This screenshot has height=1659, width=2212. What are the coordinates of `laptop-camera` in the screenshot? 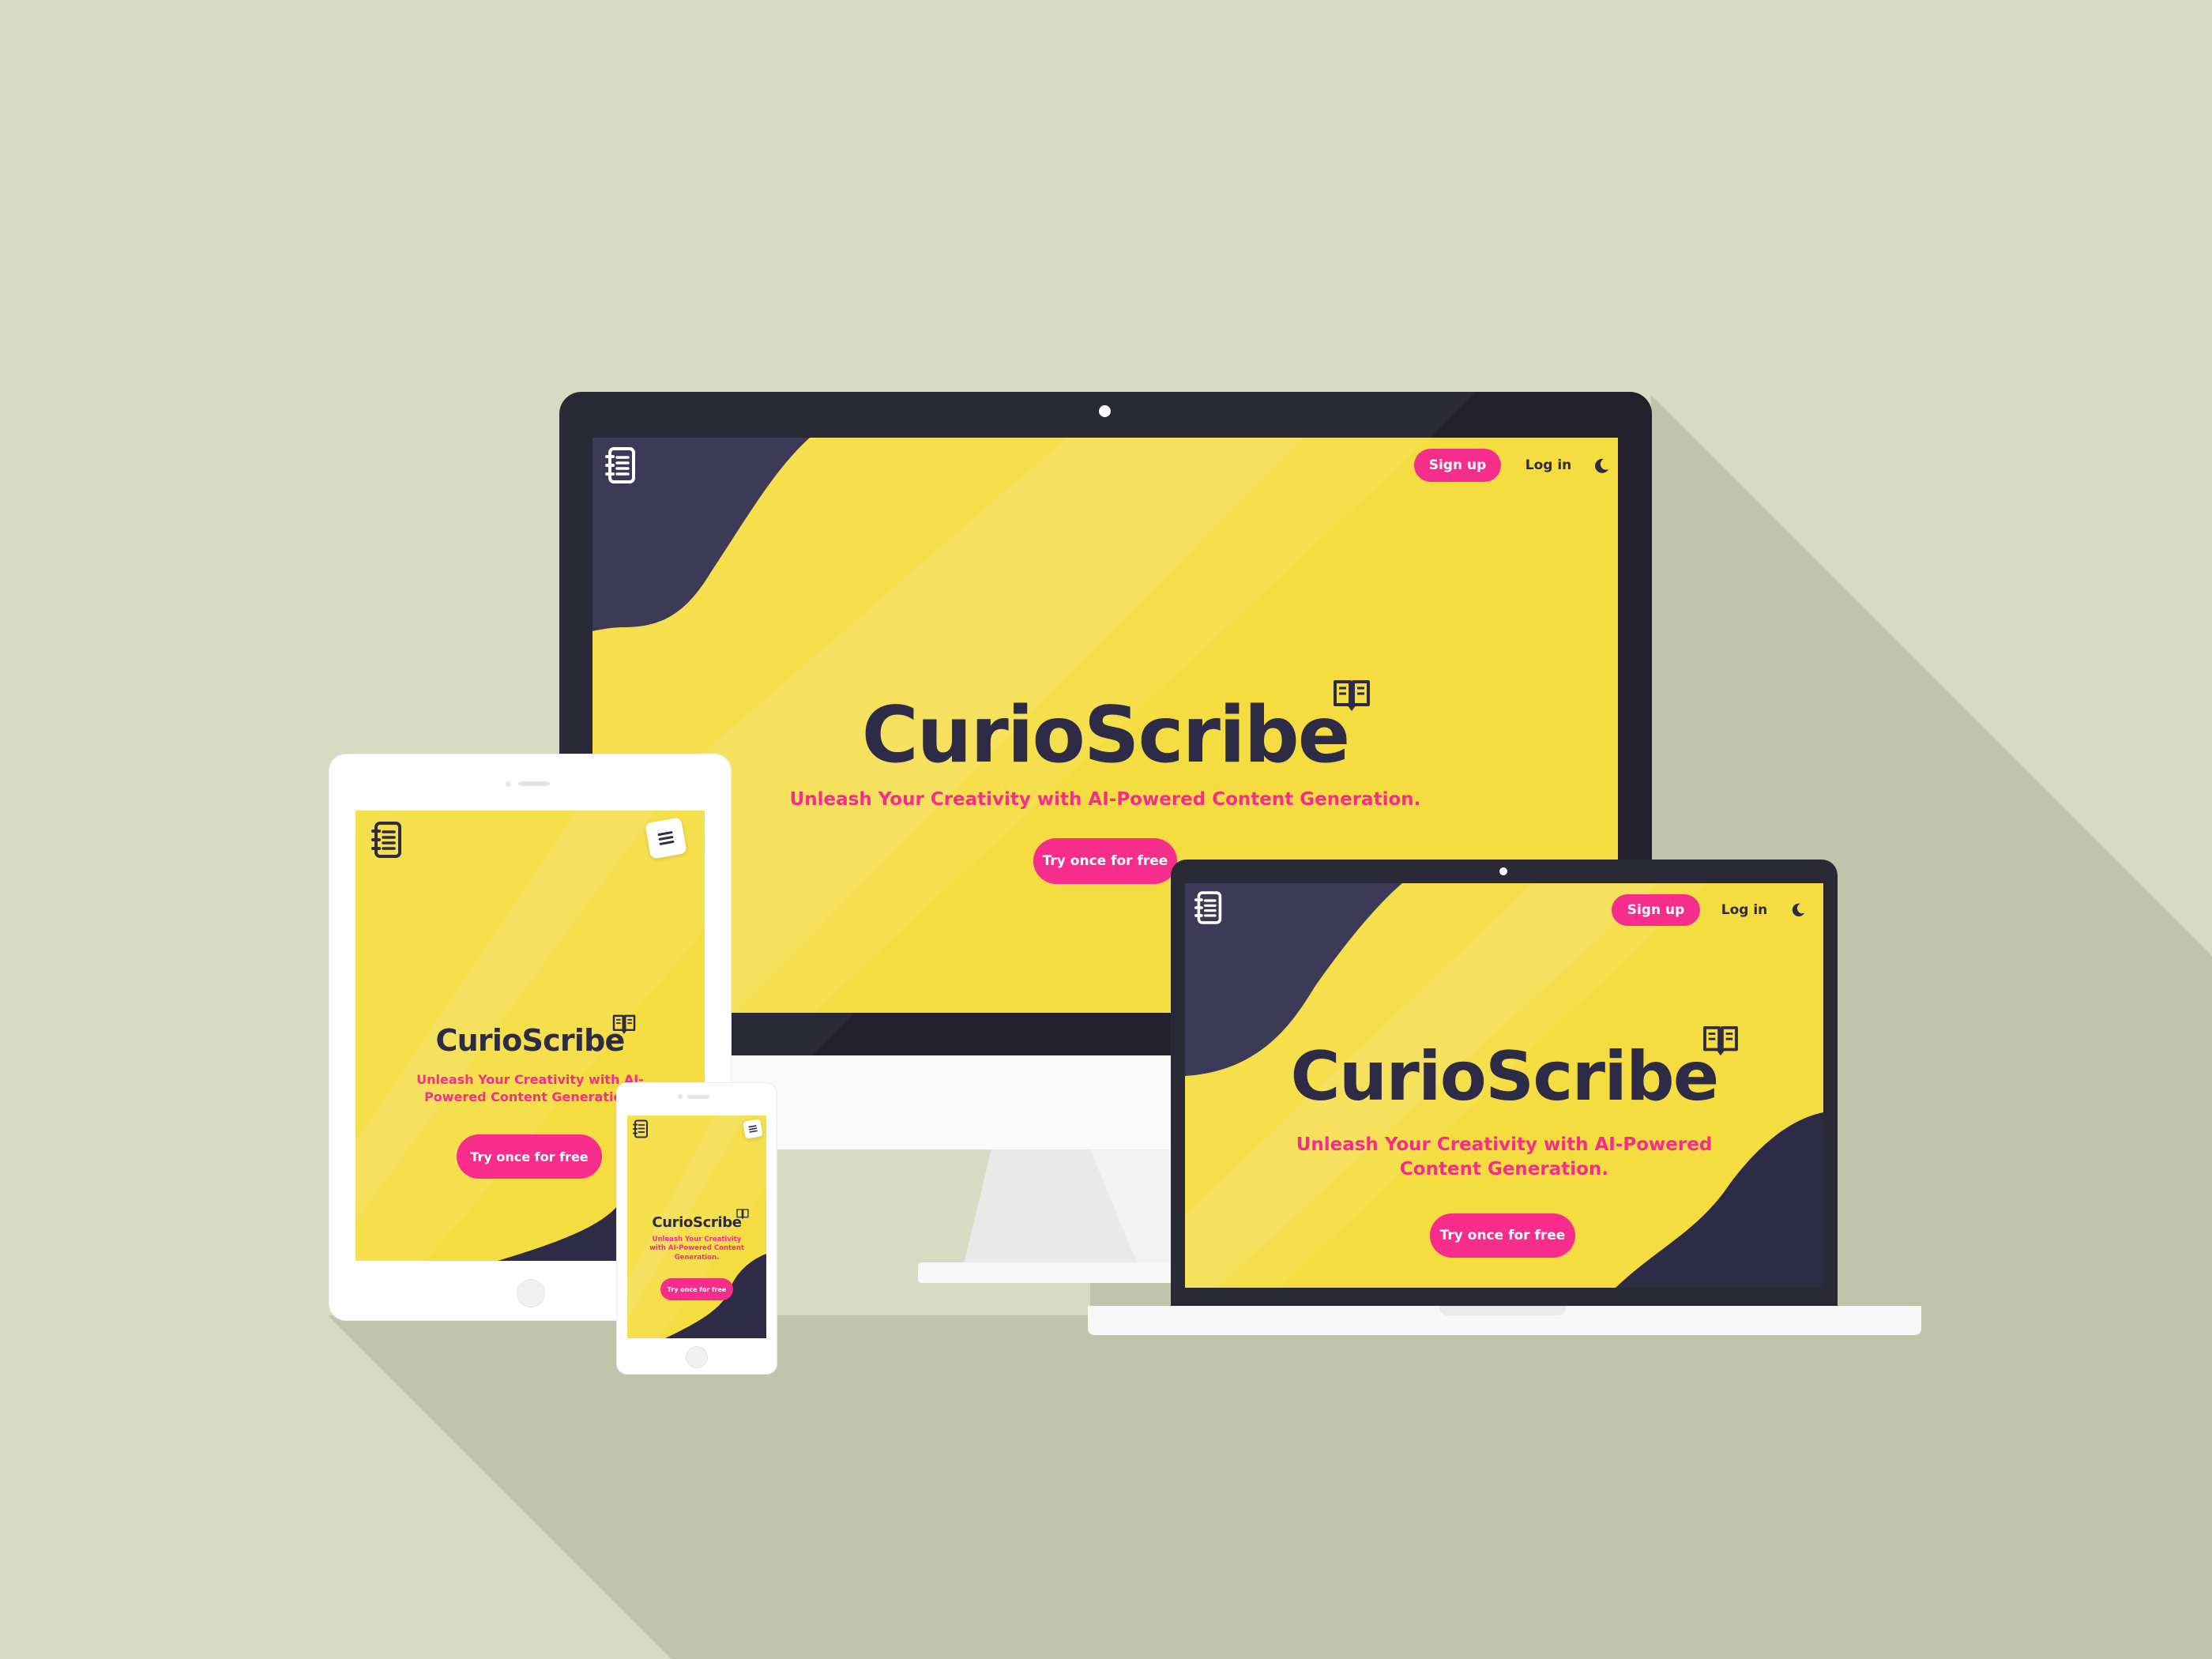 It's located at (1503, 871).